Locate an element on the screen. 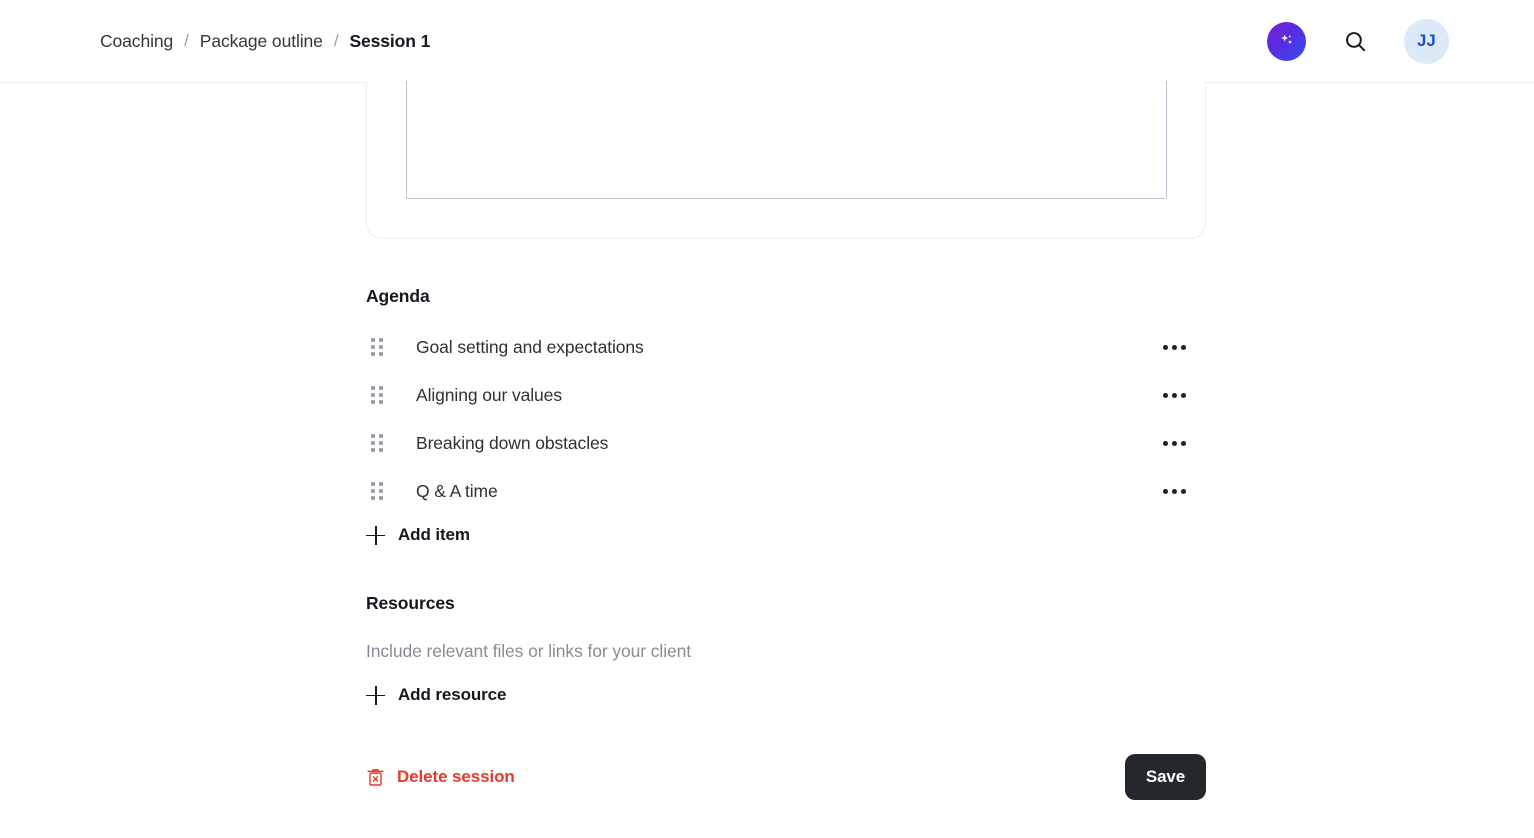 The height and width of the screenshot is (838, 1534). avatar: JJ is located at coordinates (1426, 41).